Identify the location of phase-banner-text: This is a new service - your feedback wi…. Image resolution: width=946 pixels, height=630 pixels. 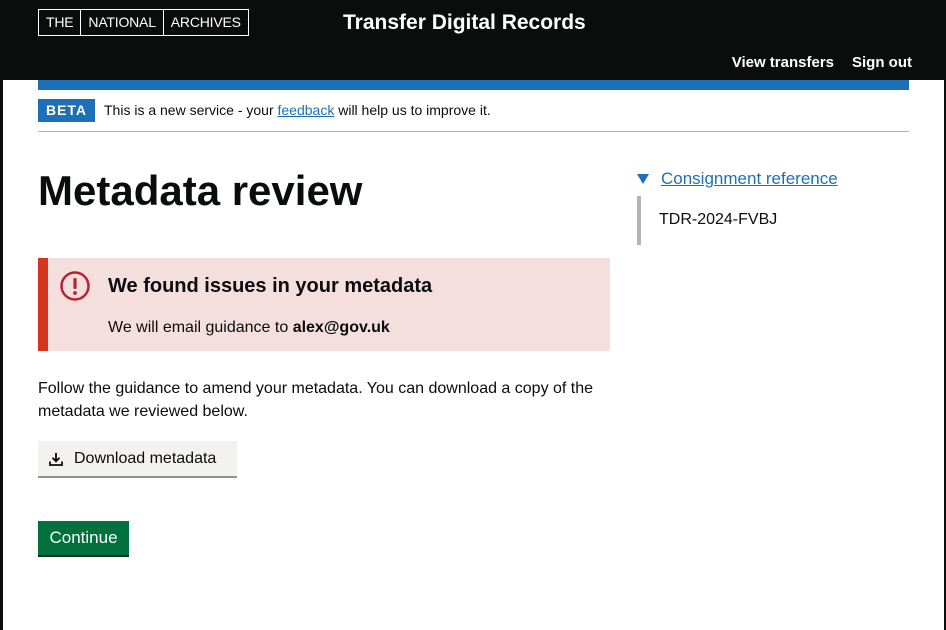
(297, 110).